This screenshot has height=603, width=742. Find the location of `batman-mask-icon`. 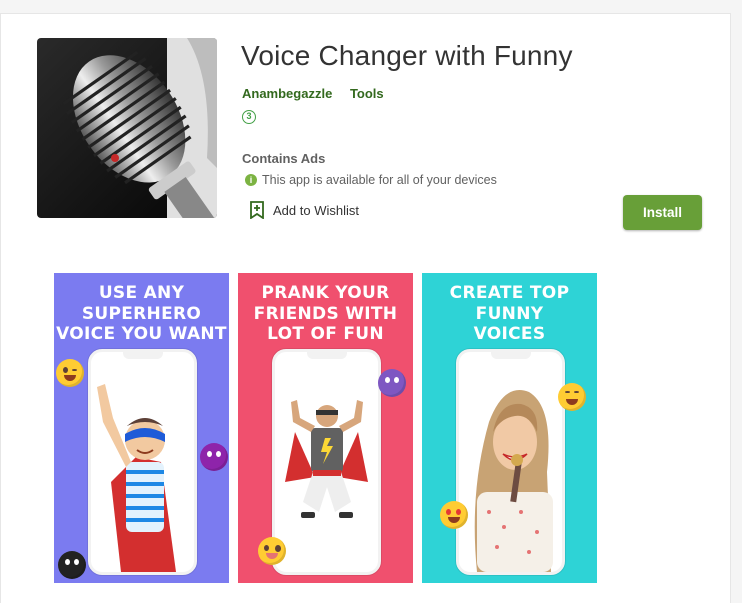

batman-mask-icon is located at coordinates (72, 565).